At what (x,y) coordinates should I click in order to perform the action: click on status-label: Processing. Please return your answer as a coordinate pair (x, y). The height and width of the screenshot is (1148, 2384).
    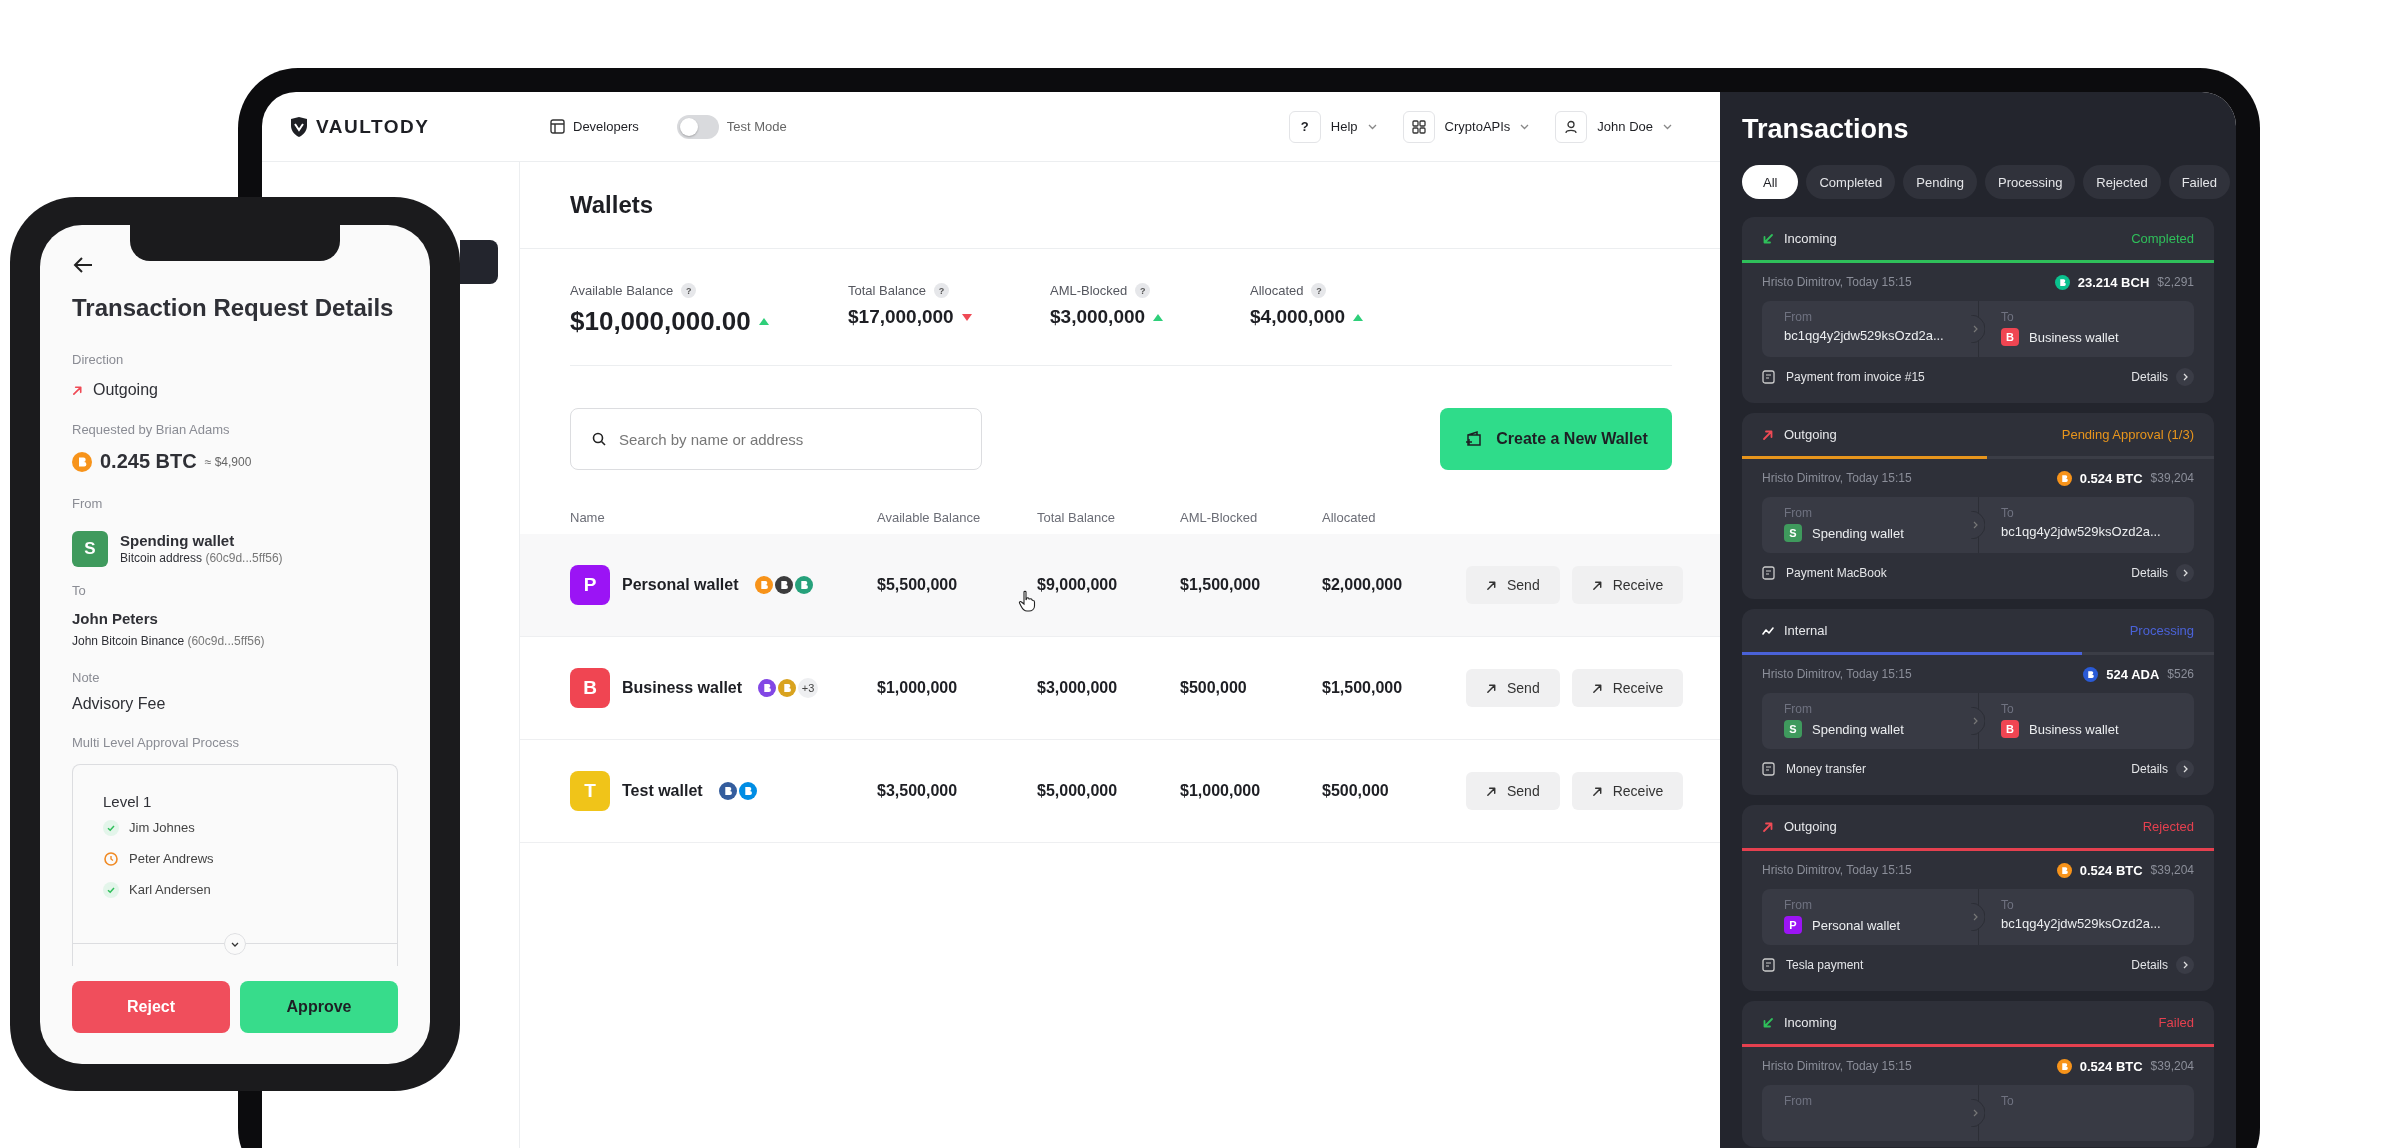
    Looking at the image, I should click on (2161, 630).